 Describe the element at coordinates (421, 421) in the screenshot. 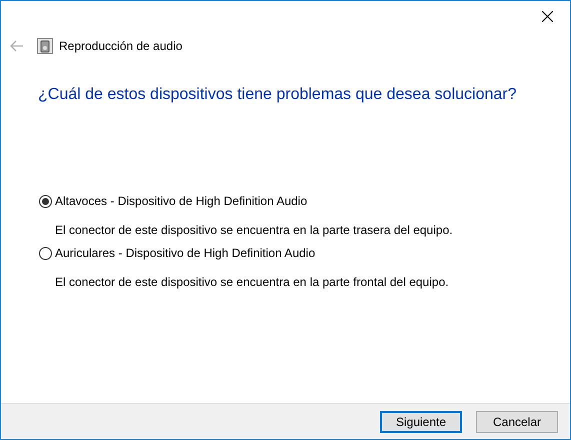

I see `dialog-button: Siguiente` at that location.